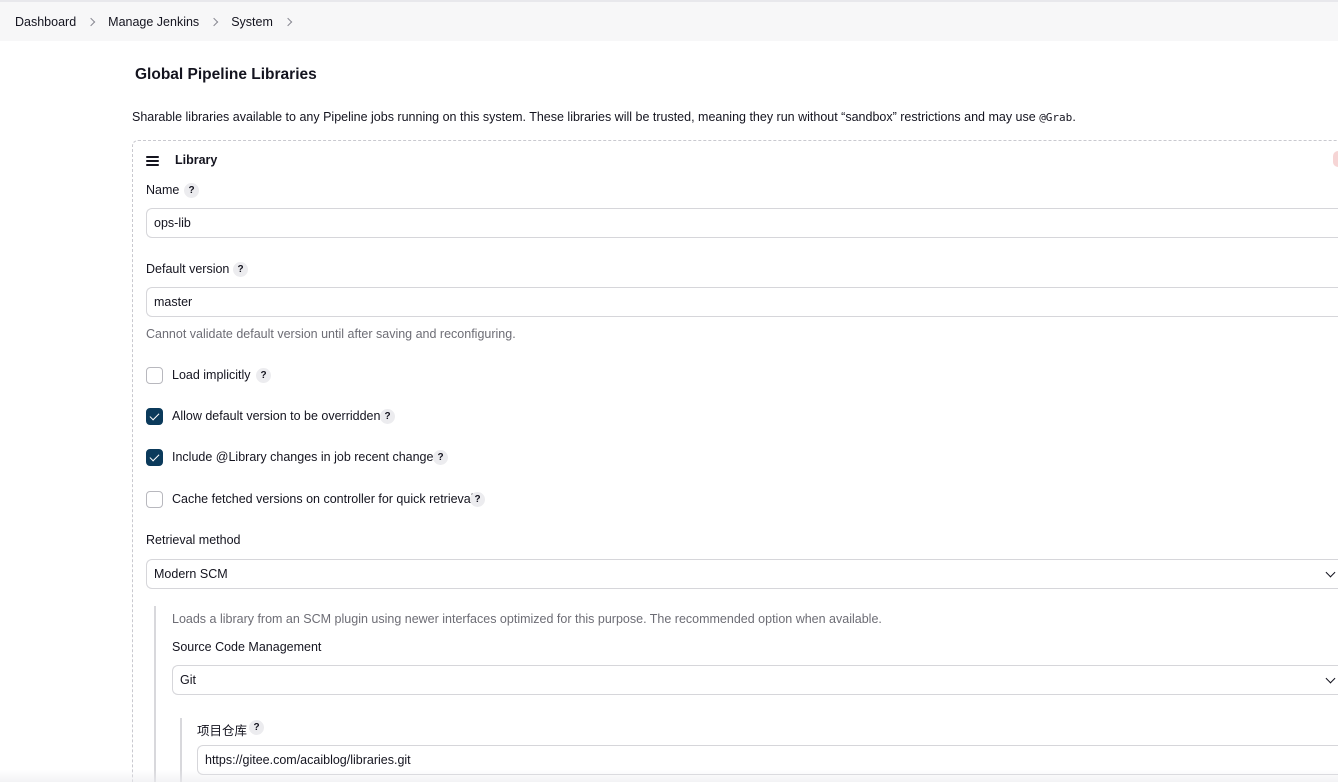  Describe the element at coordinates (155, 694) in the screenshot. I see `nested-indent-line` at that location.